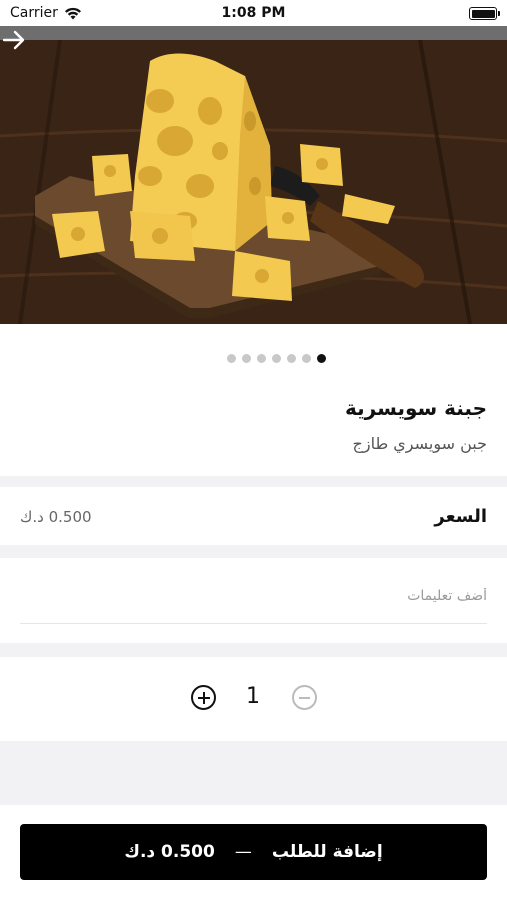 Image resolution: width=507 pixels, height=900 pixels. What do you see at coordinates (253, 596) in the screenshot?
I see `instructions-input` at bounding box center [253, 596].